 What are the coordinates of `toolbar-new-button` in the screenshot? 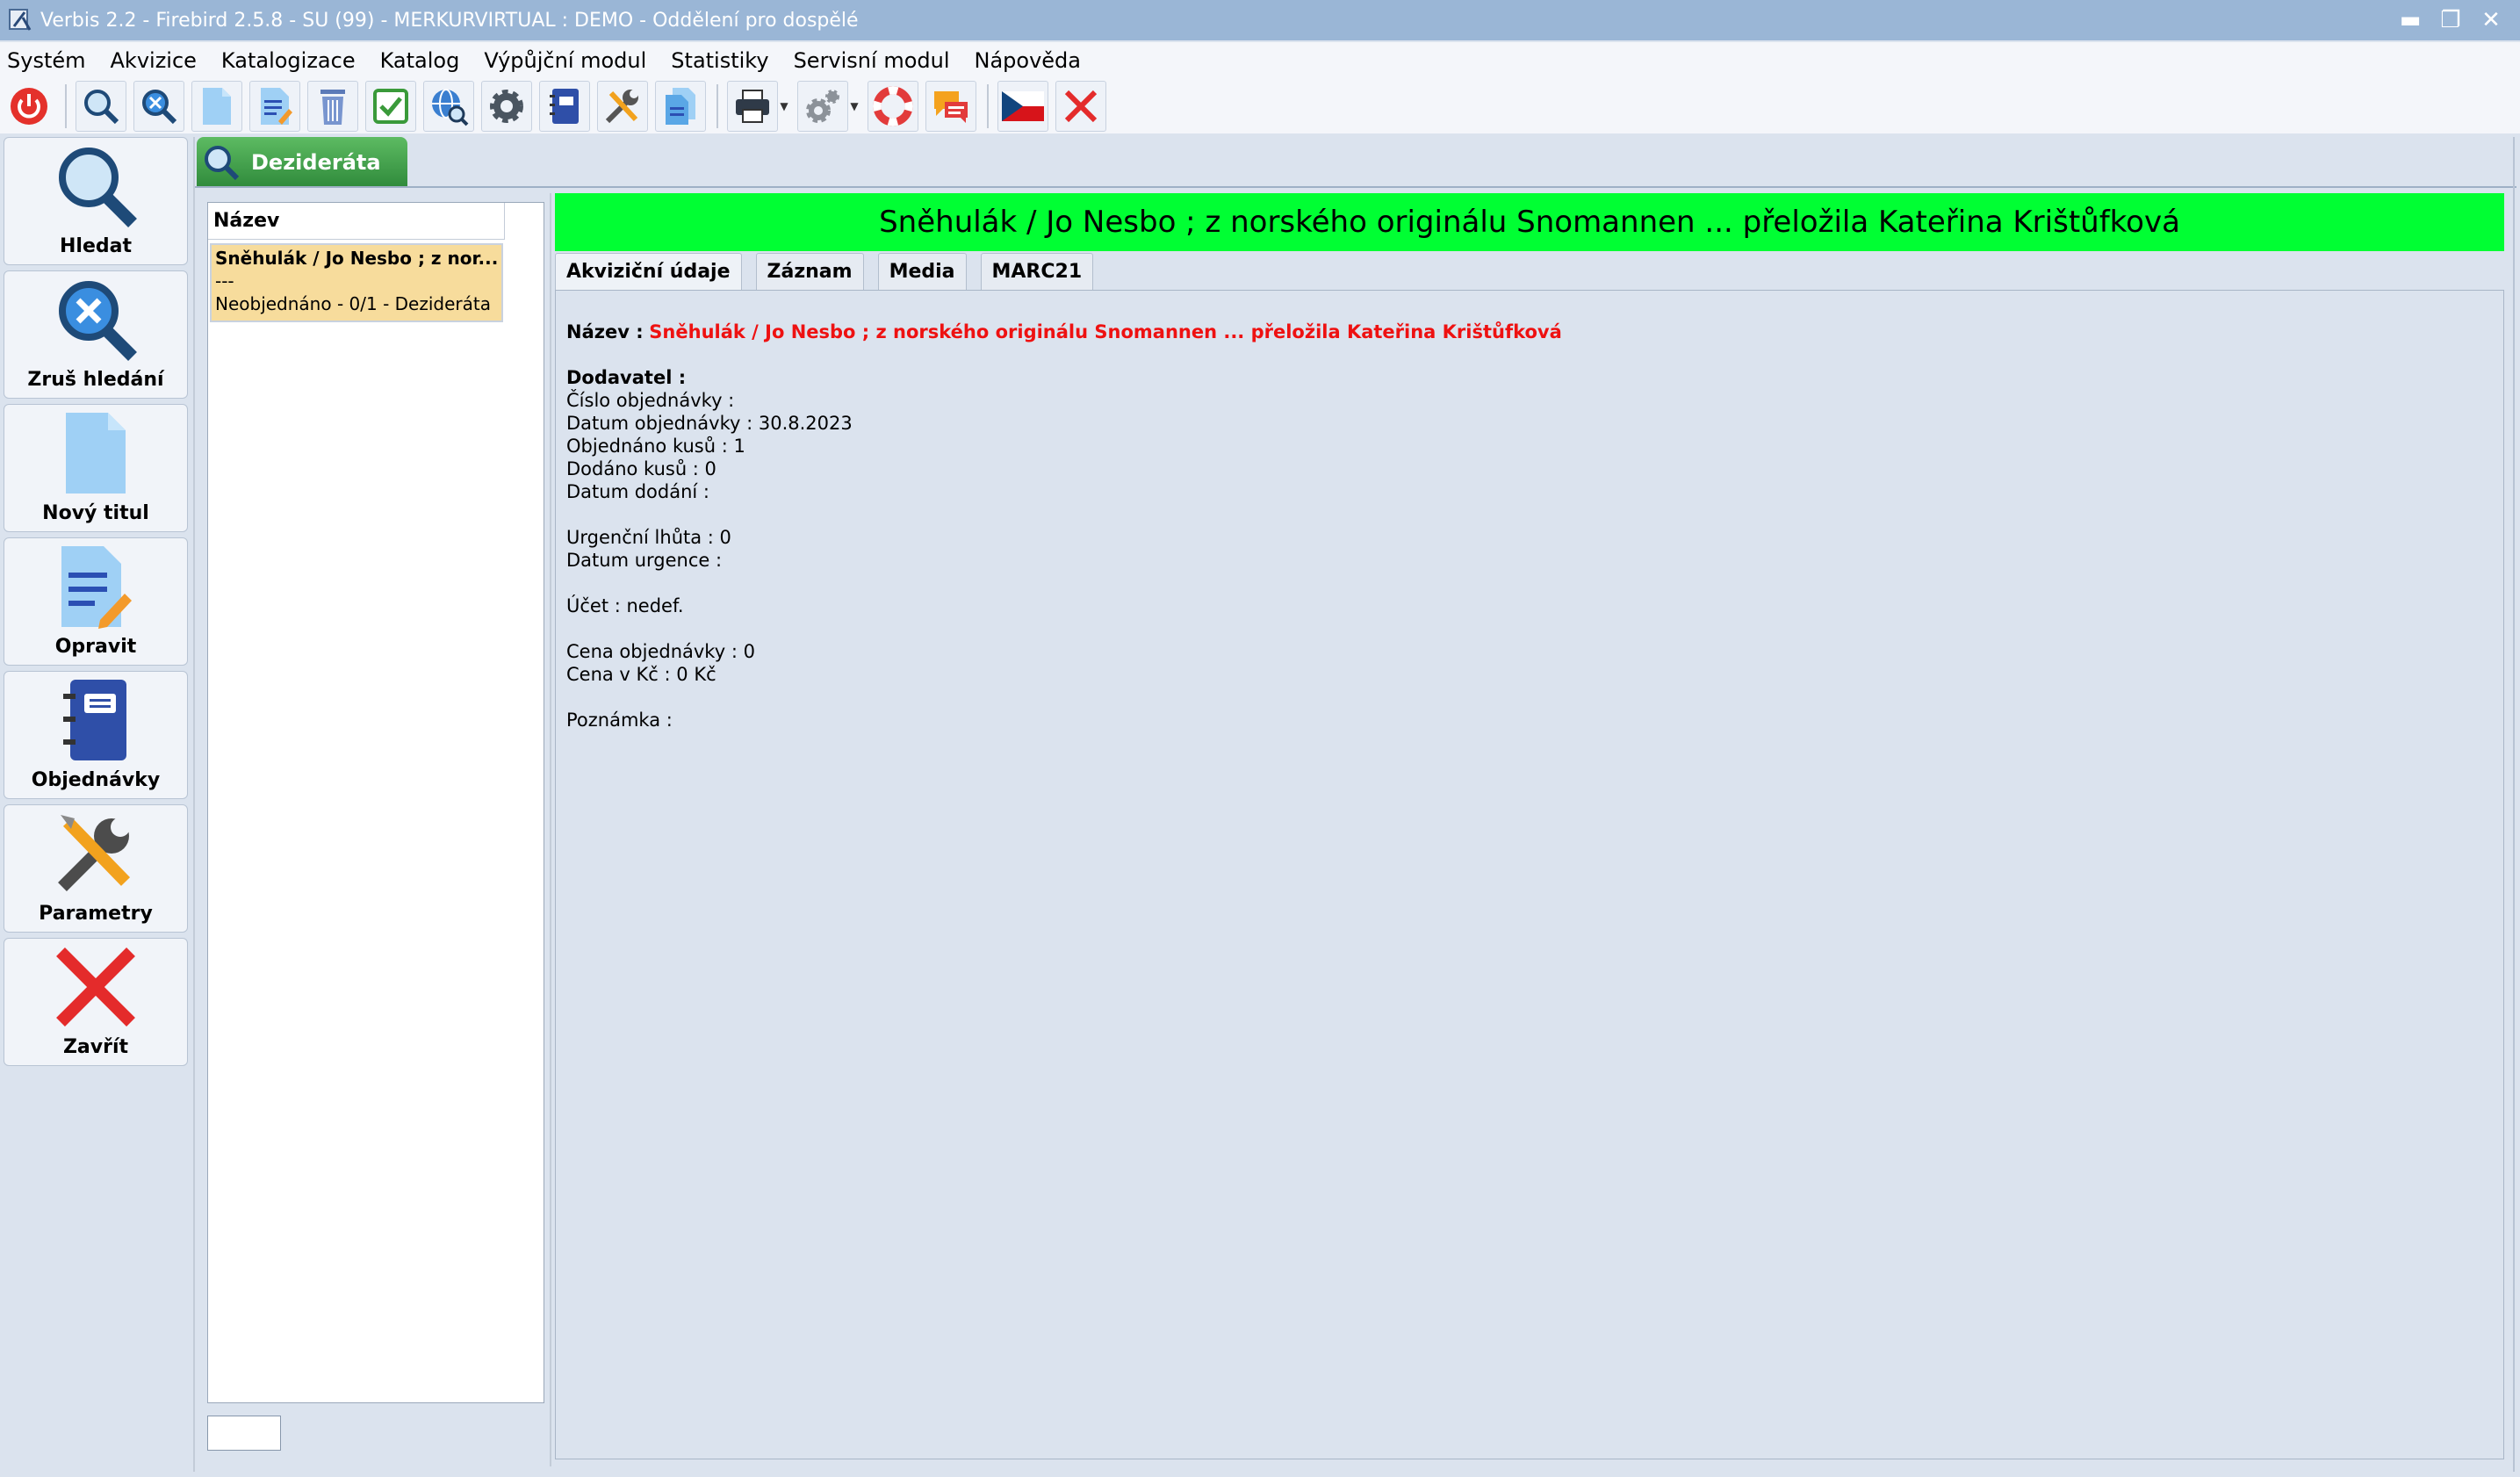 It's located at (216, 106).